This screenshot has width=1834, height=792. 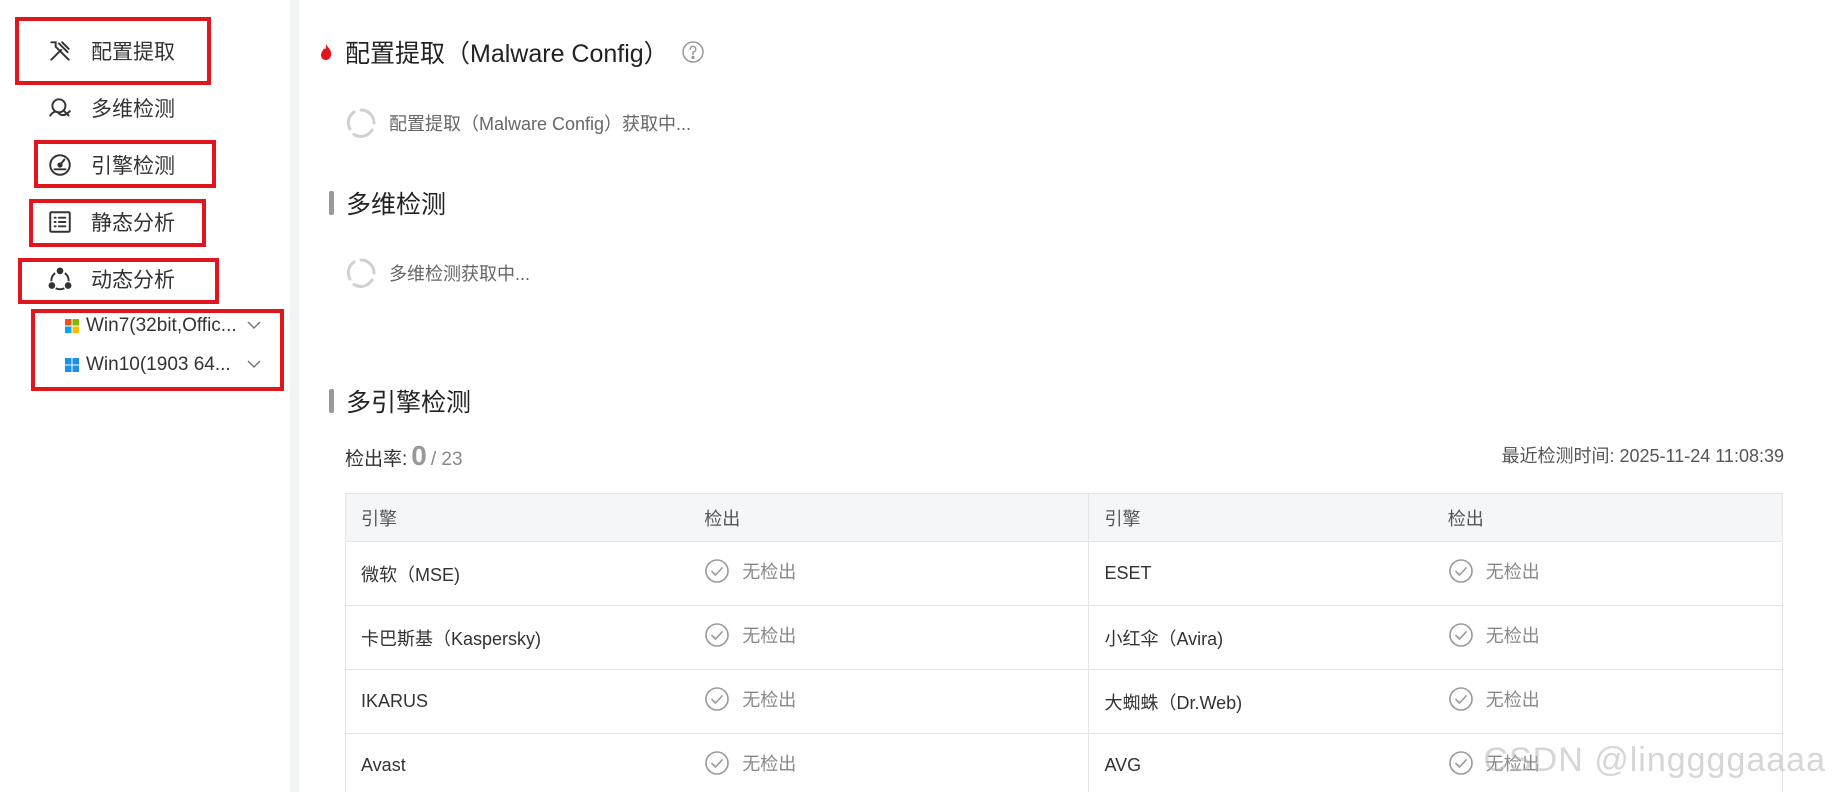 What do you see at coordinates (507, 54) in the screenshot?
I see `section-title-text: 配置提取（Malware Config）` at bounding box center [507, 54].